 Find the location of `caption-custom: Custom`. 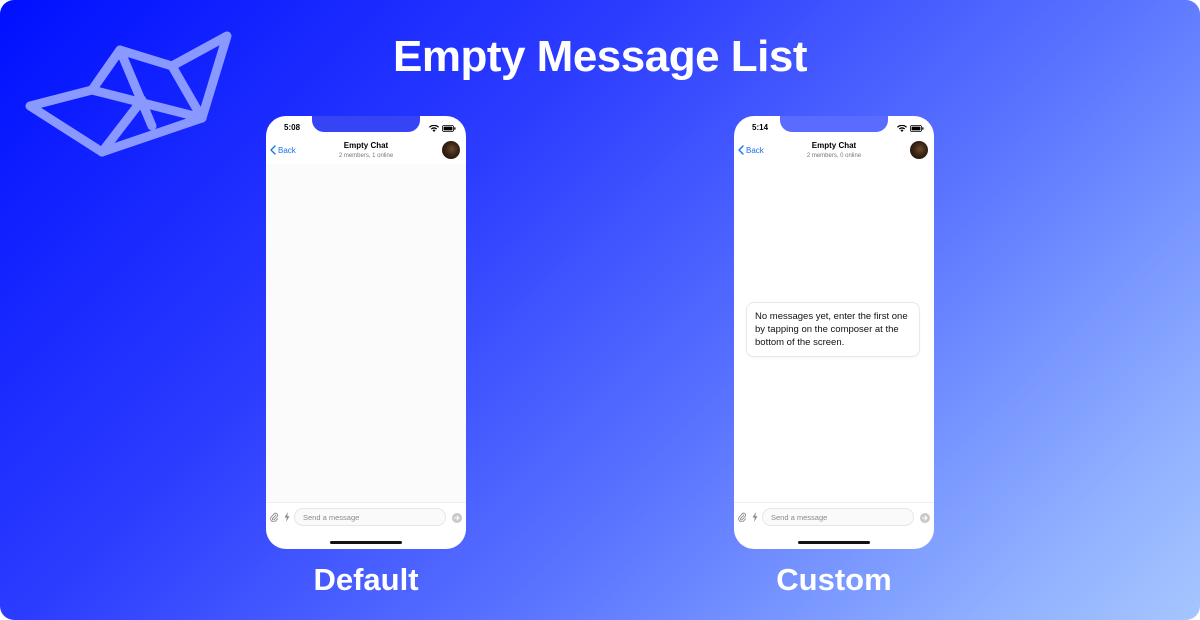

caption-custom: Custom is located at coordinates (834, 579).